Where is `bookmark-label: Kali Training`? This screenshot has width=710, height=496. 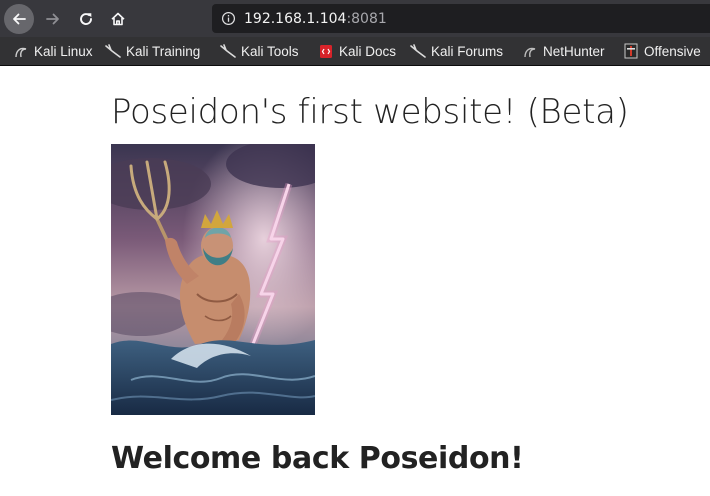
bookmark-label: Kali Training is located at coordinates (163, 51).